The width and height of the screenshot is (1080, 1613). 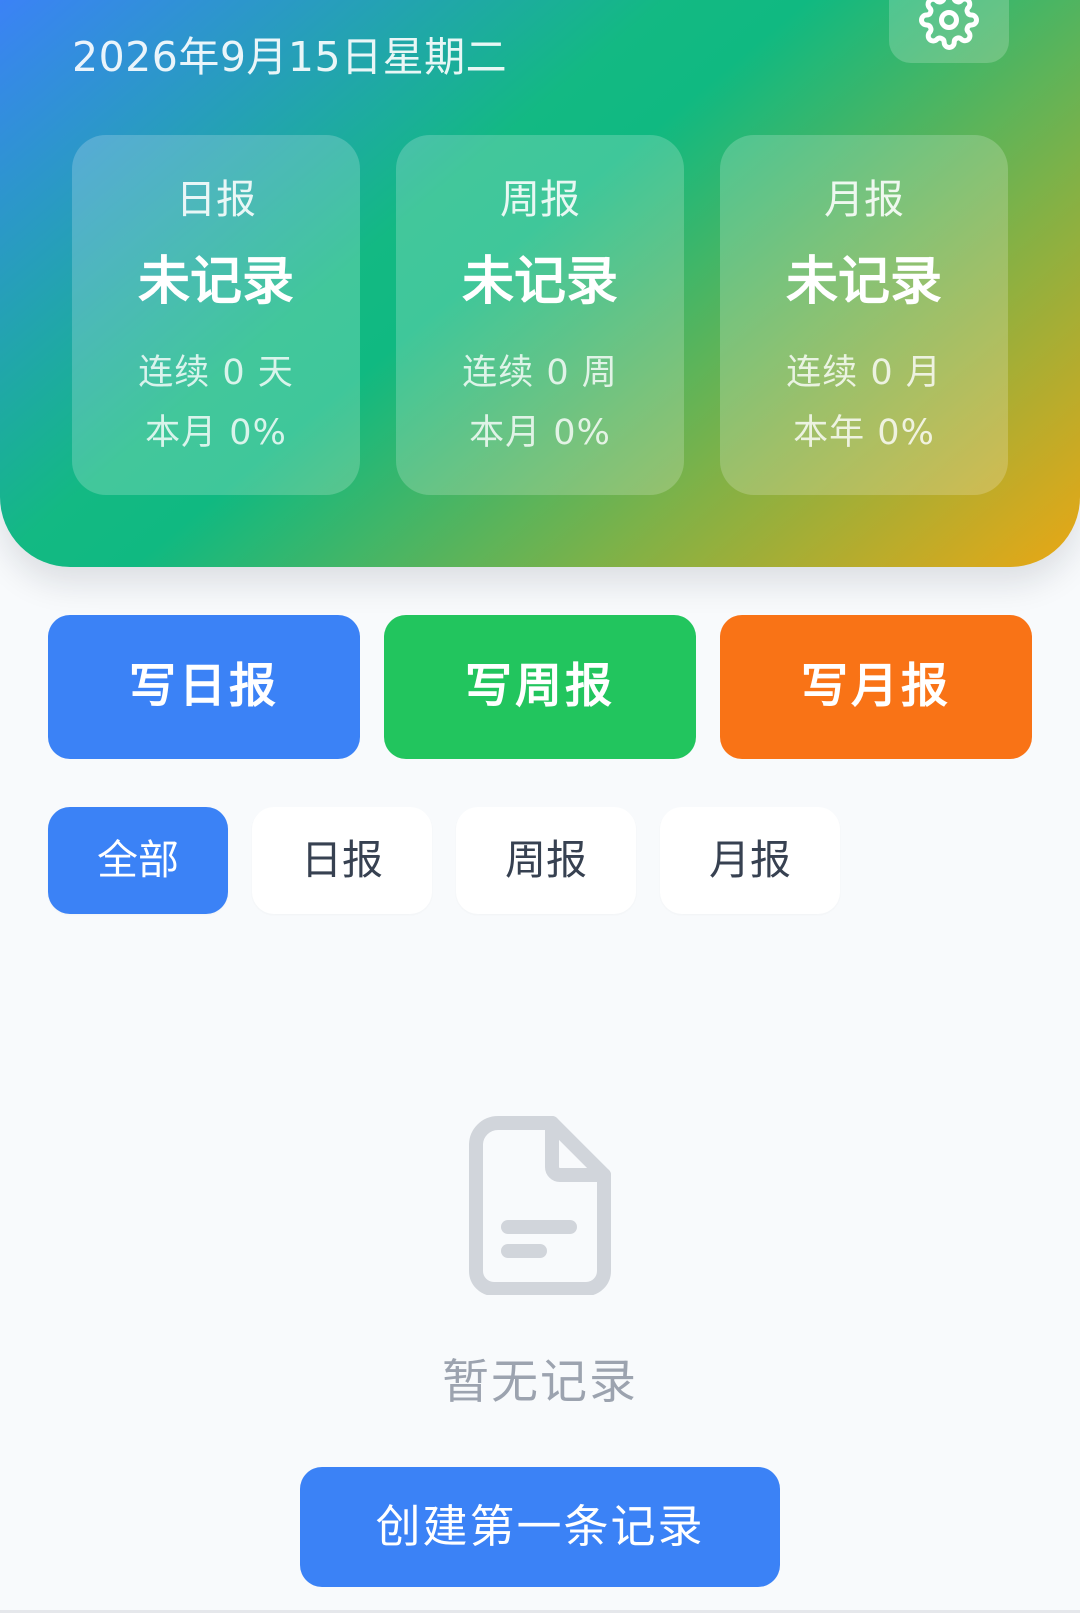 What do you see at coordinates (216, 200) in the screenshot?
I see `stat-title: 日报` at bounding box center [216, 200].